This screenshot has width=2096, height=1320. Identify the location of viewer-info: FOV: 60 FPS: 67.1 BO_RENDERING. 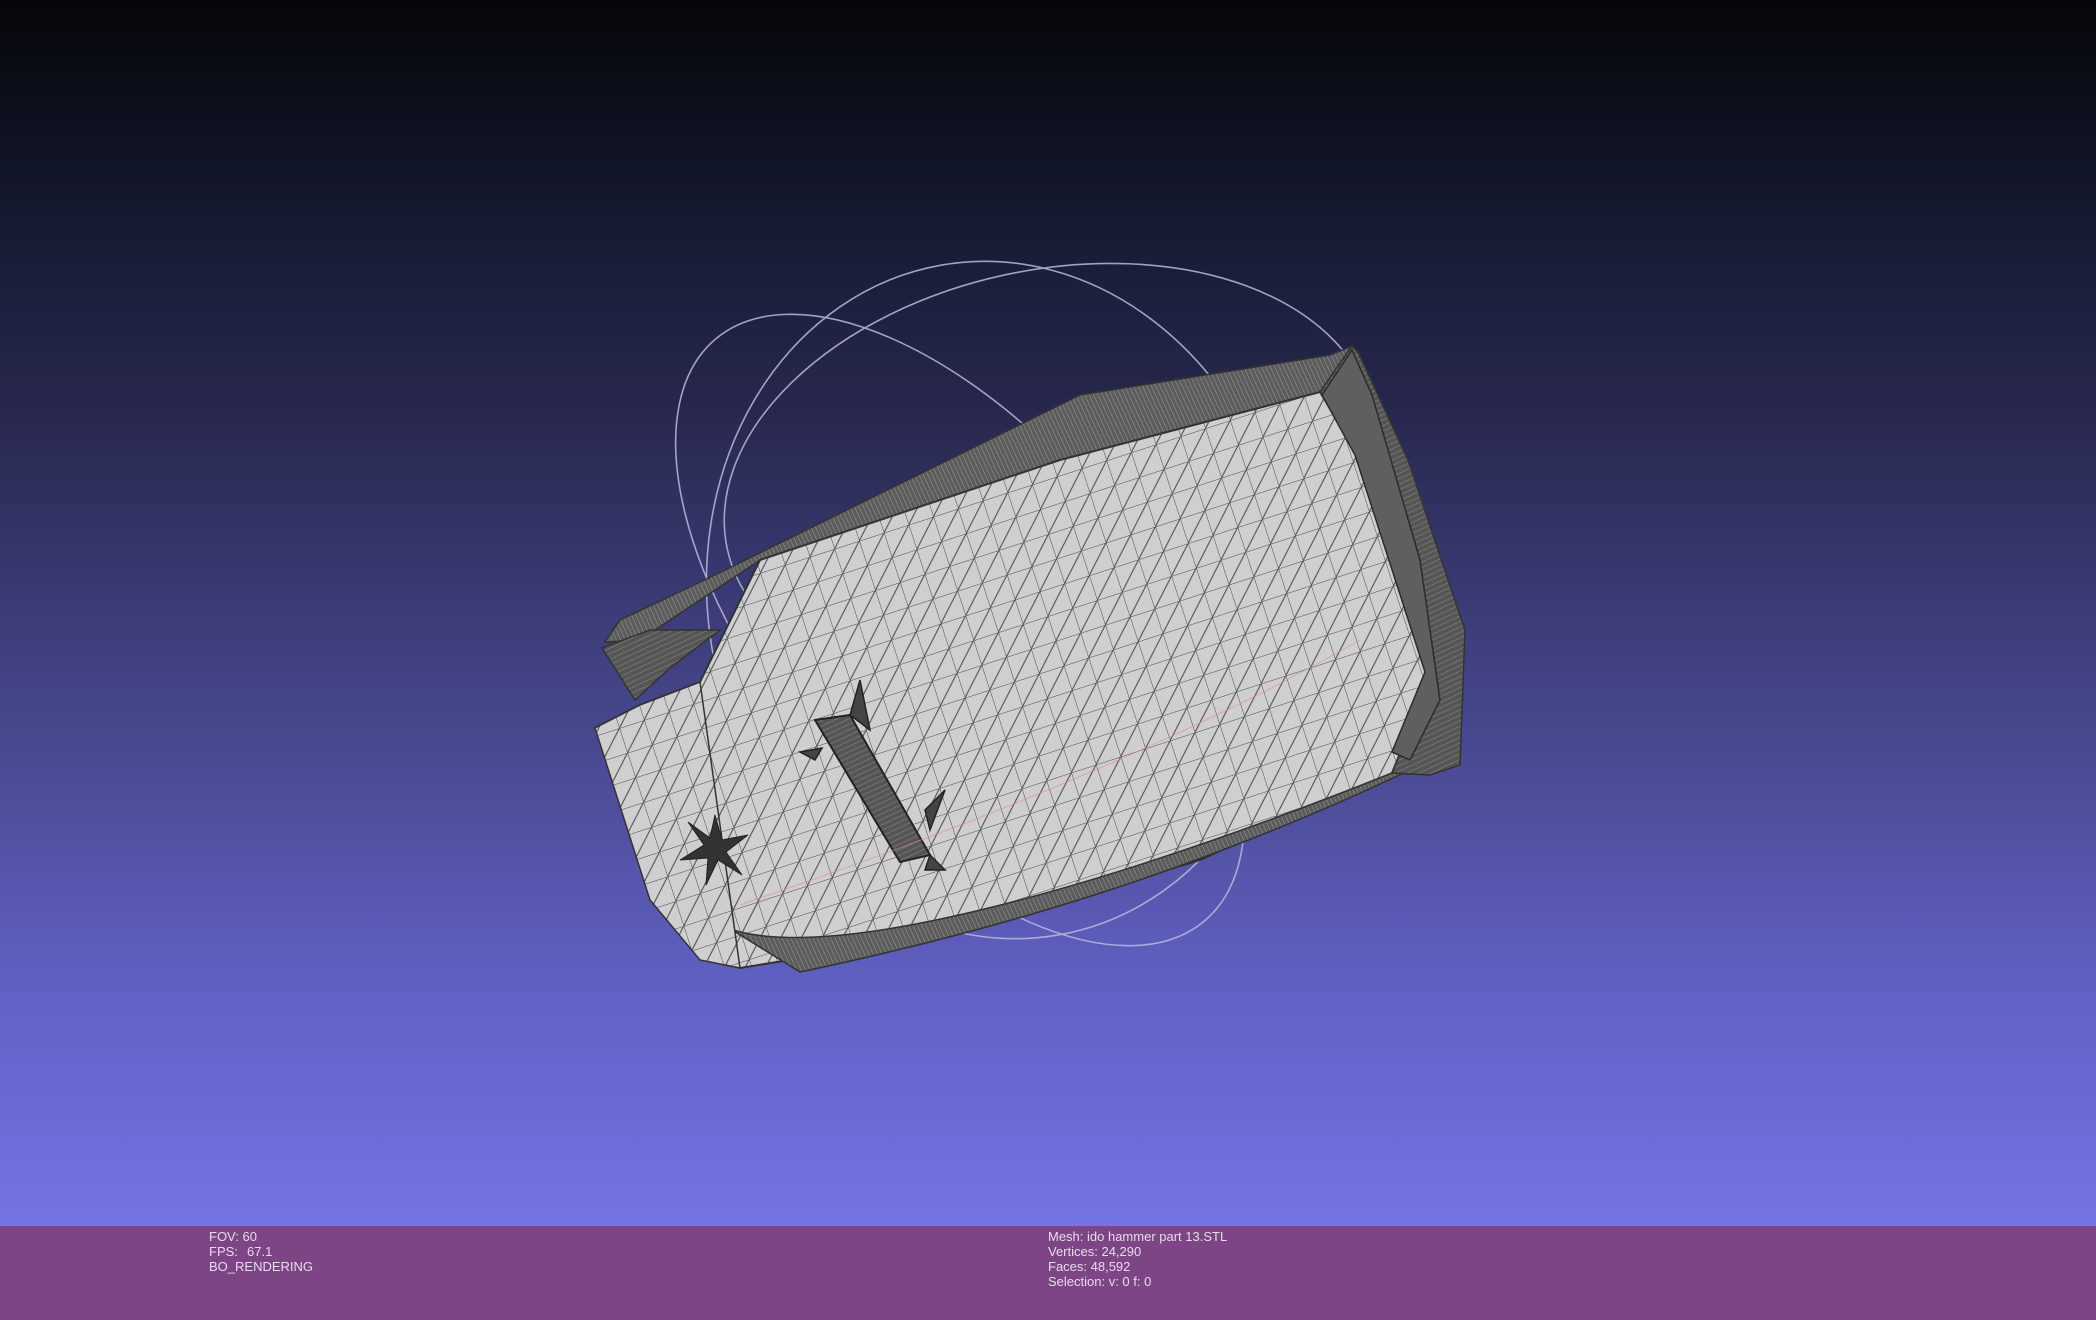
(261, 1251).